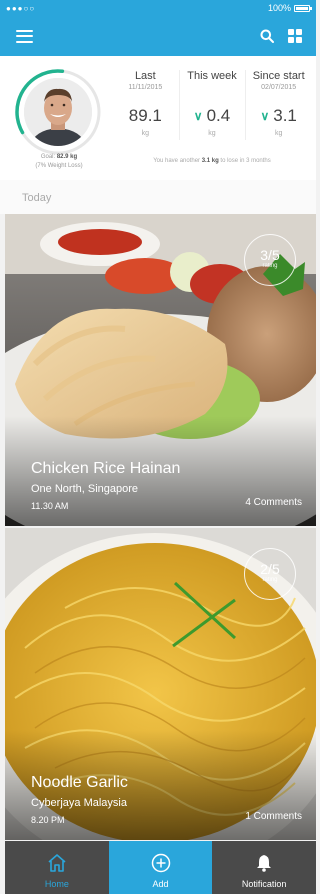  Describe the element at coordinates (145, 76) in the screenshot. I see `stat-title: Last` at that location.